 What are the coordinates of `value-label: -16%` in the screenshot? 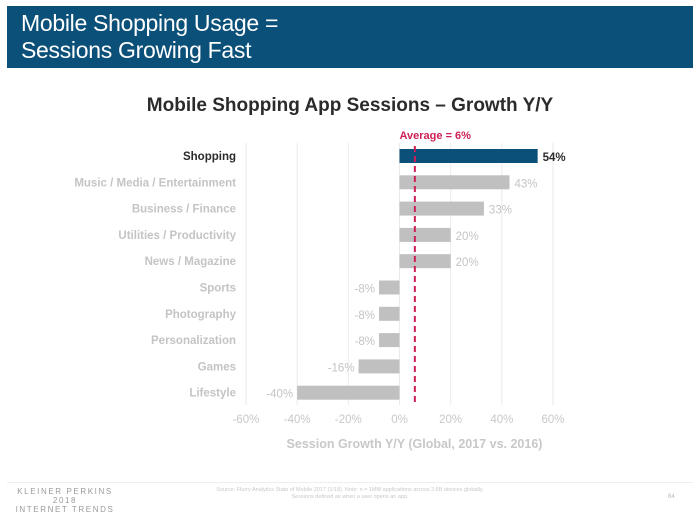 It's located at (341, 368).